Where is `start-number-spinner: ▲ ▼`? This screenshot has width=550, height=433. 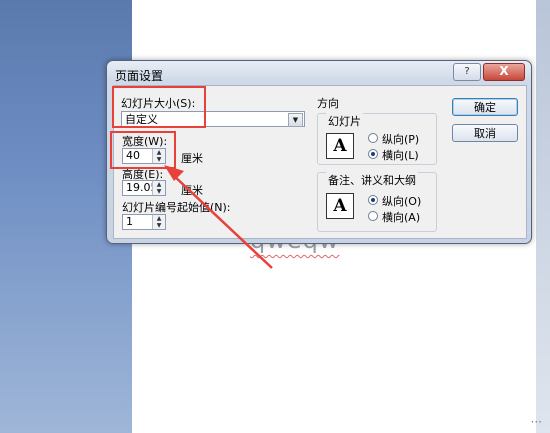
start-number-spinner: ▲ ▼ is located at coordinates (158, 222).